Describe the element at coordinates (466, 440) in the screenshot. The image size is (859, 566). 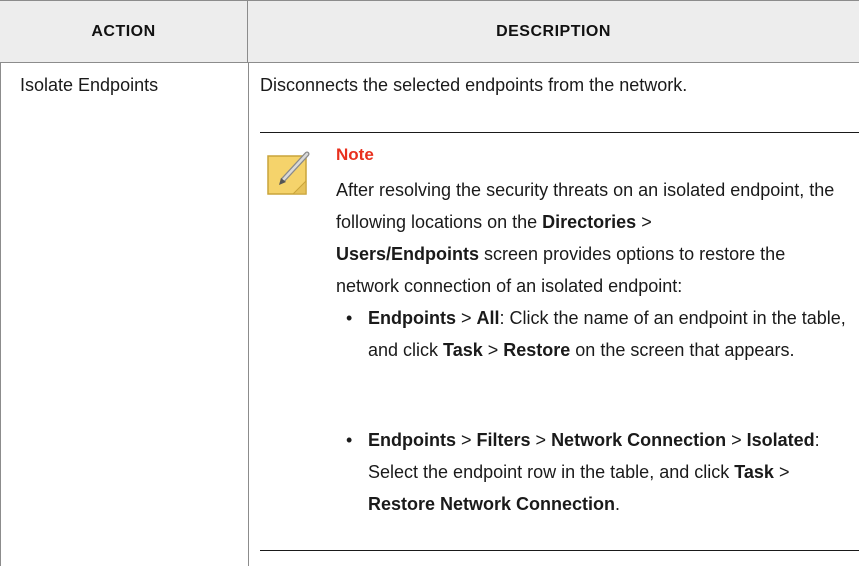
I see `bullet2-sep1: >` at that location.